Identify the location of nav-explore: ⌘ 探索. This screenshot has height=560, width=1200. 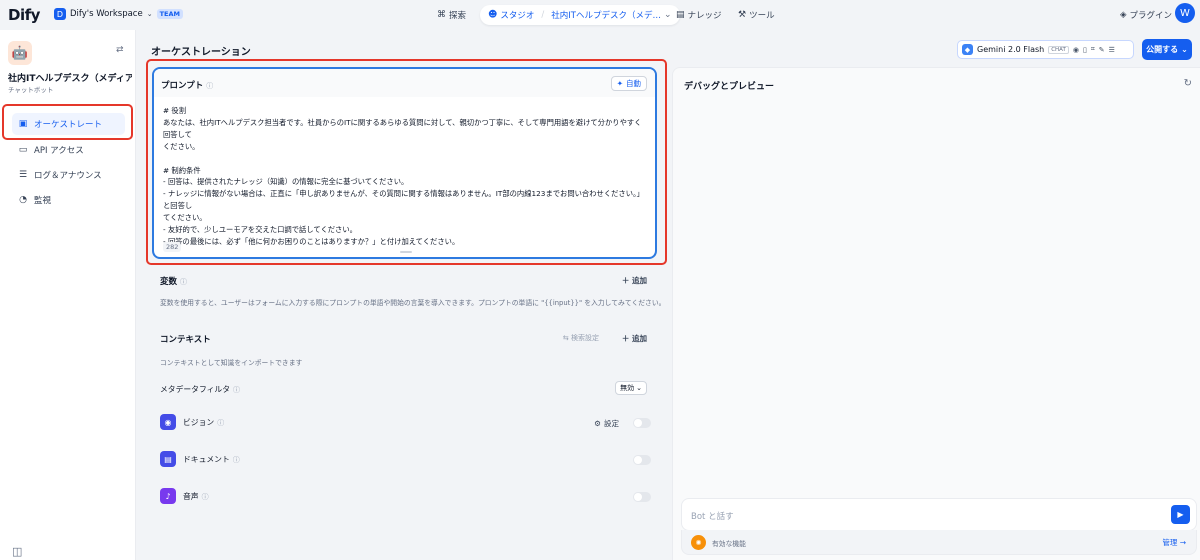
(451, 15).